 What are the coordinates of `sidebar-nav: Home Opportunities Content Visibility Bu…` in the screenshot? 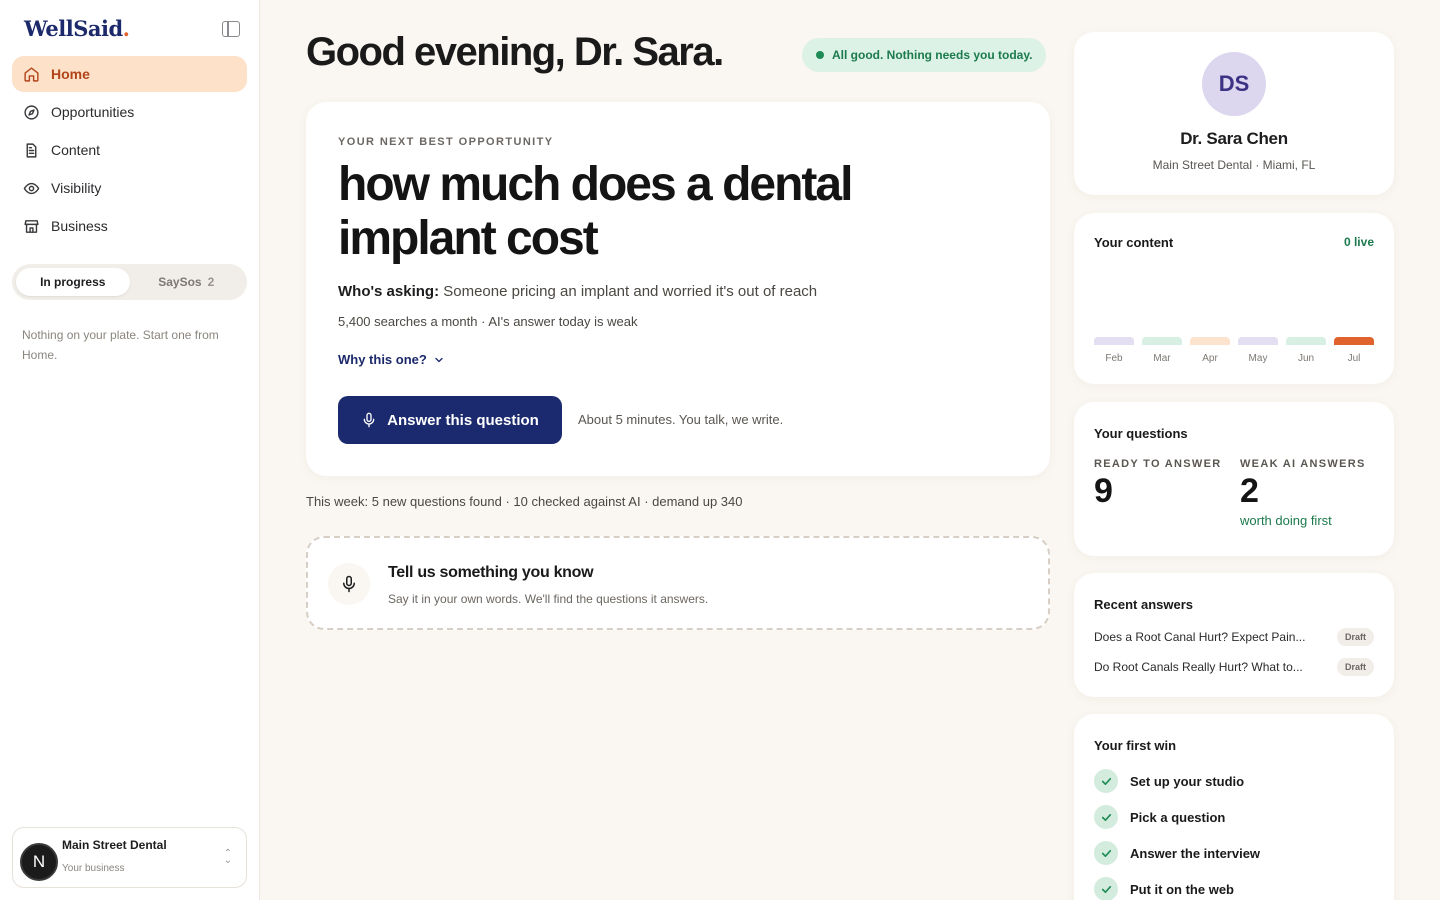 It's located at (129, 151).